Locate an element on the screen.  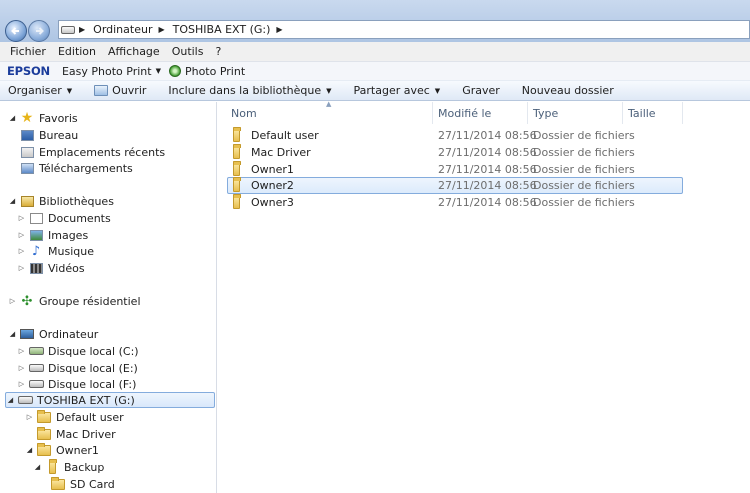
tree-item-disque-e: ▷ Disque local (E:) is located at coordinates (77, 368).